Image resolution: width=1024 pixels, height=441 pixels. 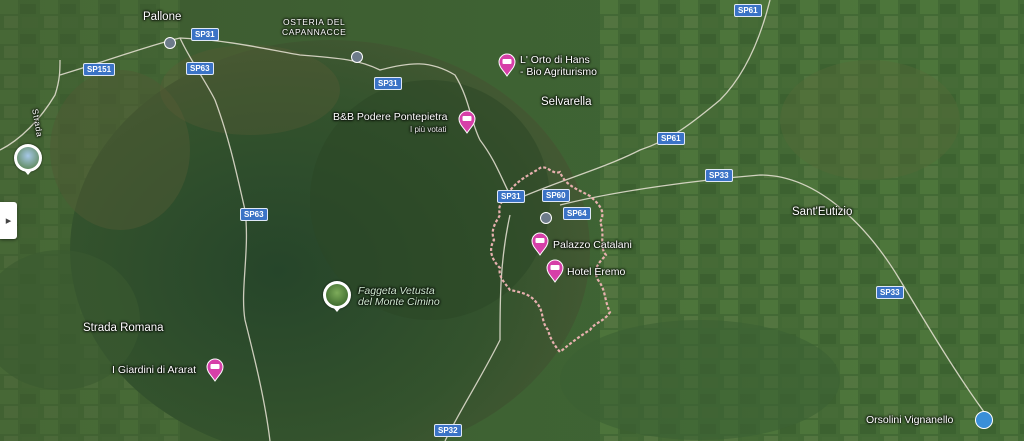 What do you see at coordinates (399, 297) in the screenshot?
I see `park-label-faggeta: Faggeta Vetusta del Monte Cimino` at bounding box center [399, 297].